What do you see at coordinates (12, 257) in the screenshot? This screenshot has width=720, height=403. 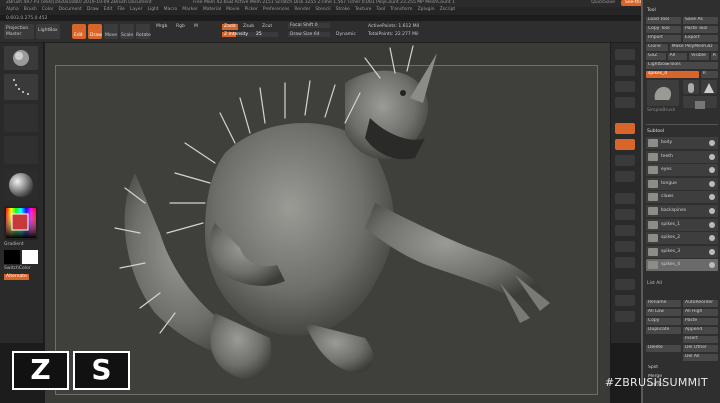 I see `main-color-swatch` at bounding box center [12, 257].